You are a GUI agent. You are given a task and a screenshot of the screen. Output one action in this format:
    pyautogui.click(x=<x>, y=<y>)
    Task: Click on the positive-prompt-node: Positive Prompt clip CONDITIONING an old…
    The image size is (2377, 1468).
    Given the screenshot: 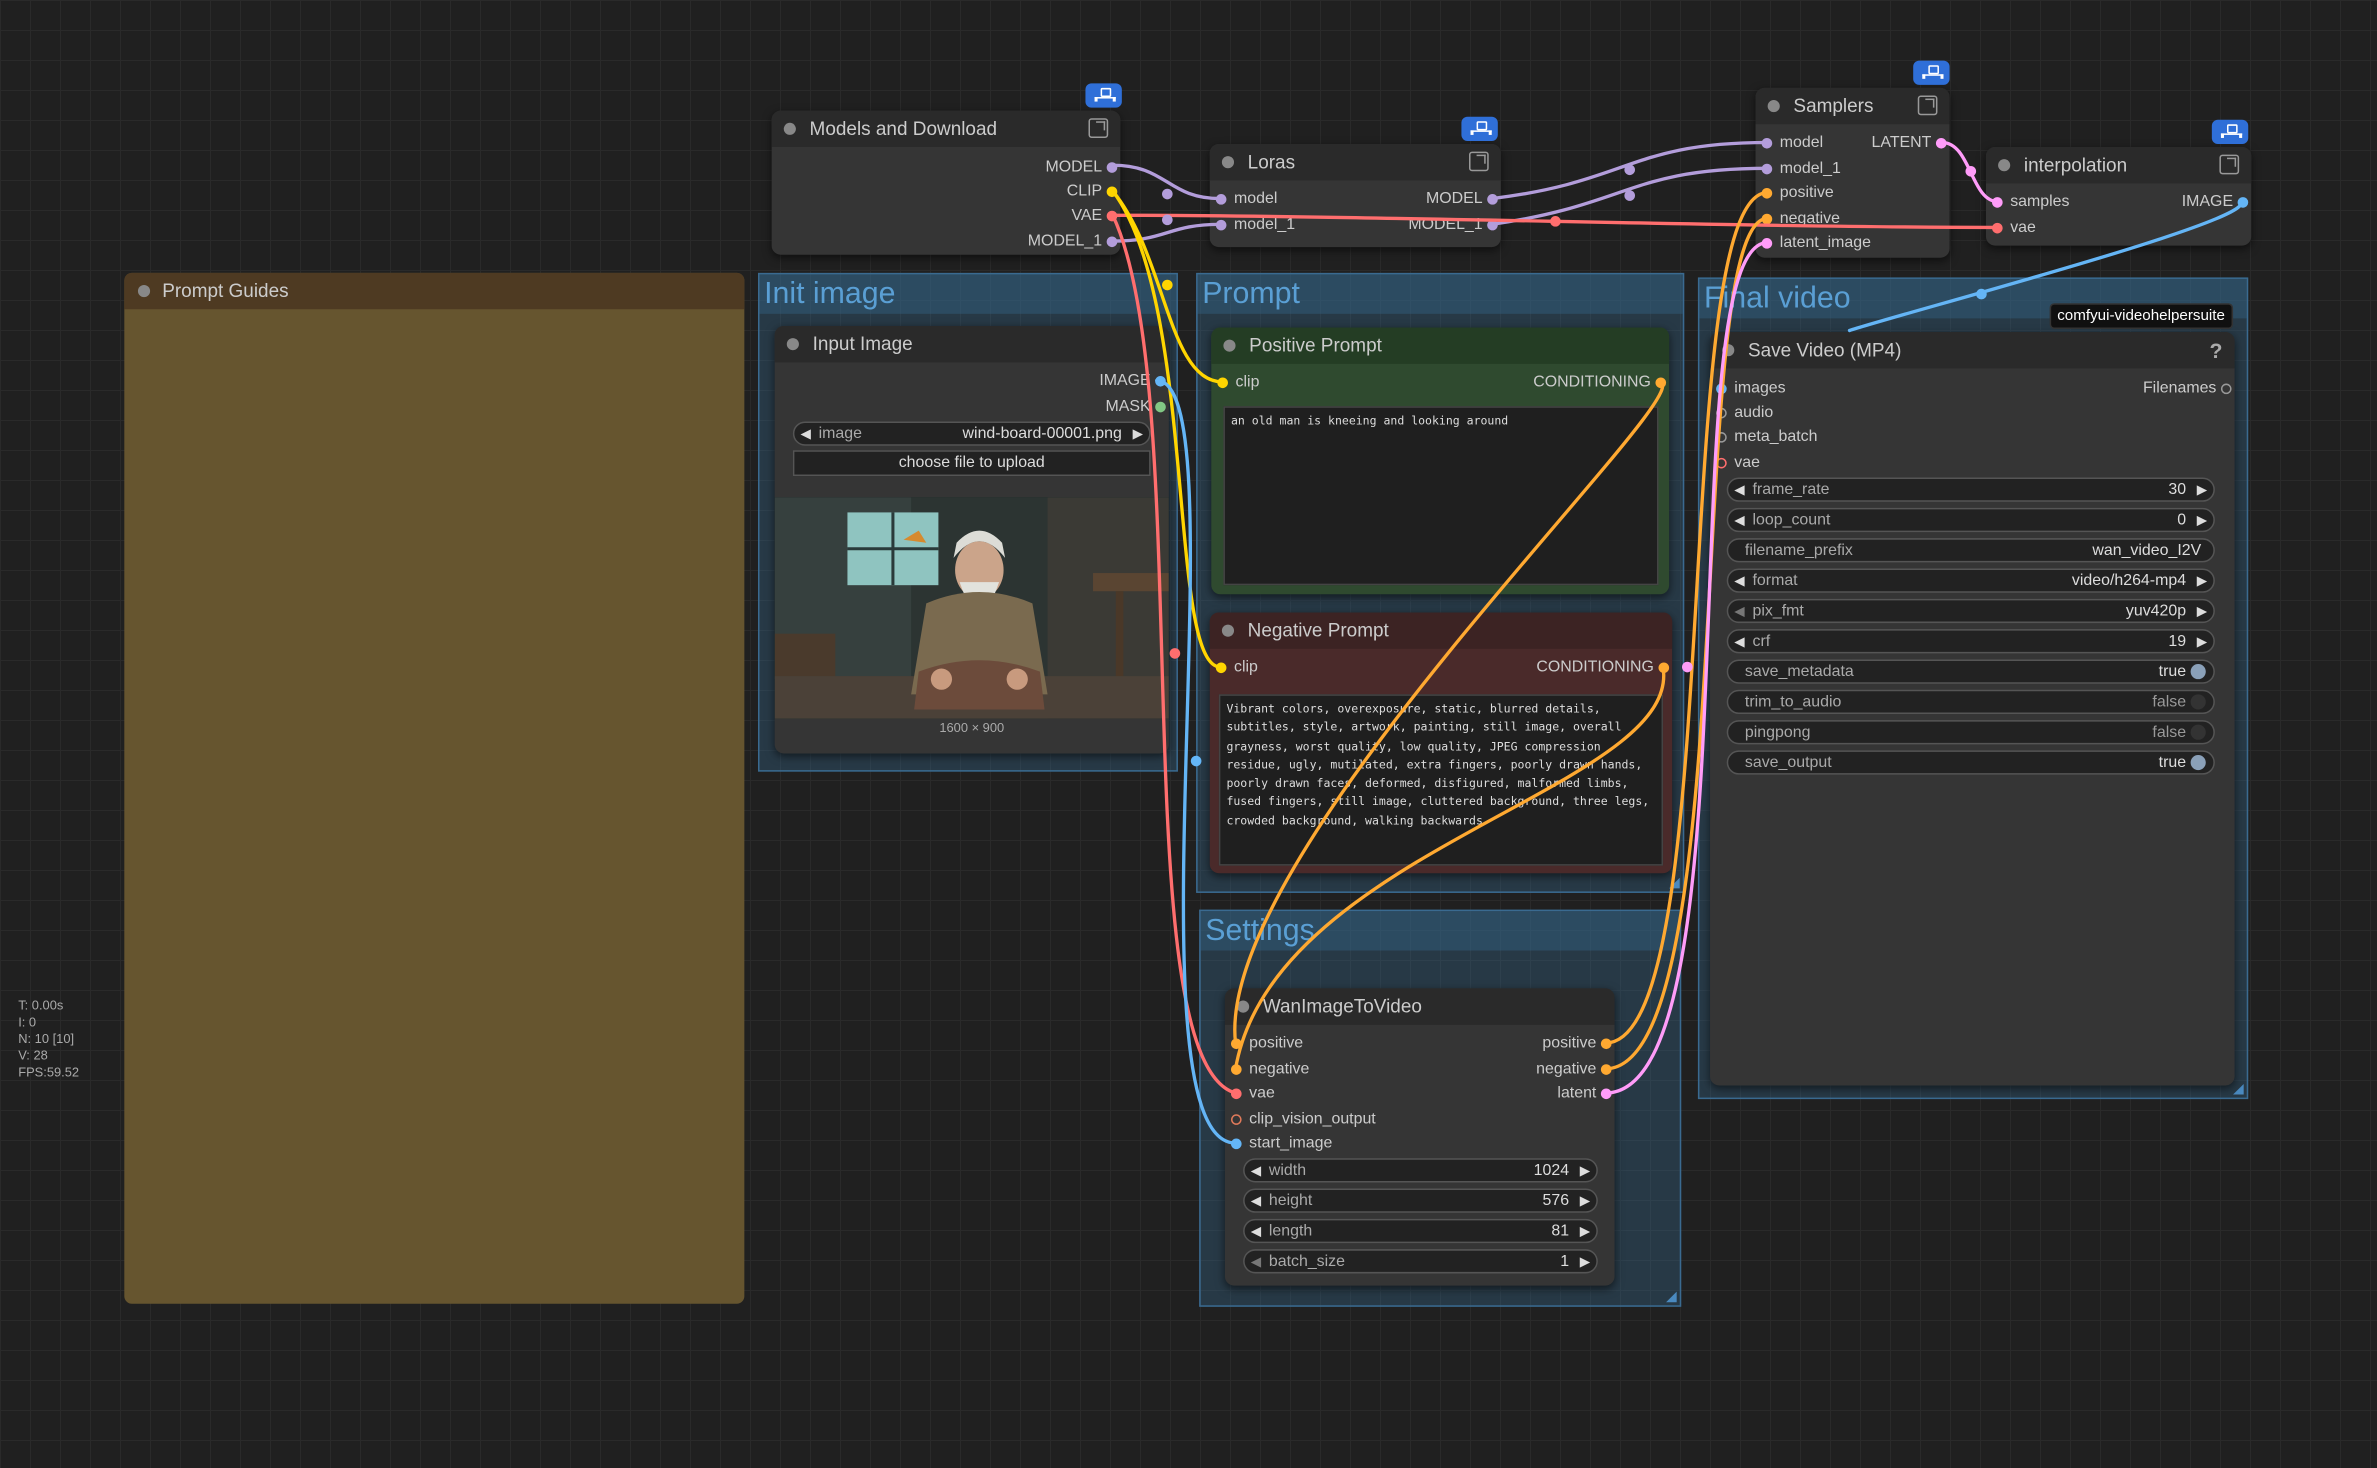 What is the action you would take?
    pyautogui.click(x=1440, y=461)
    